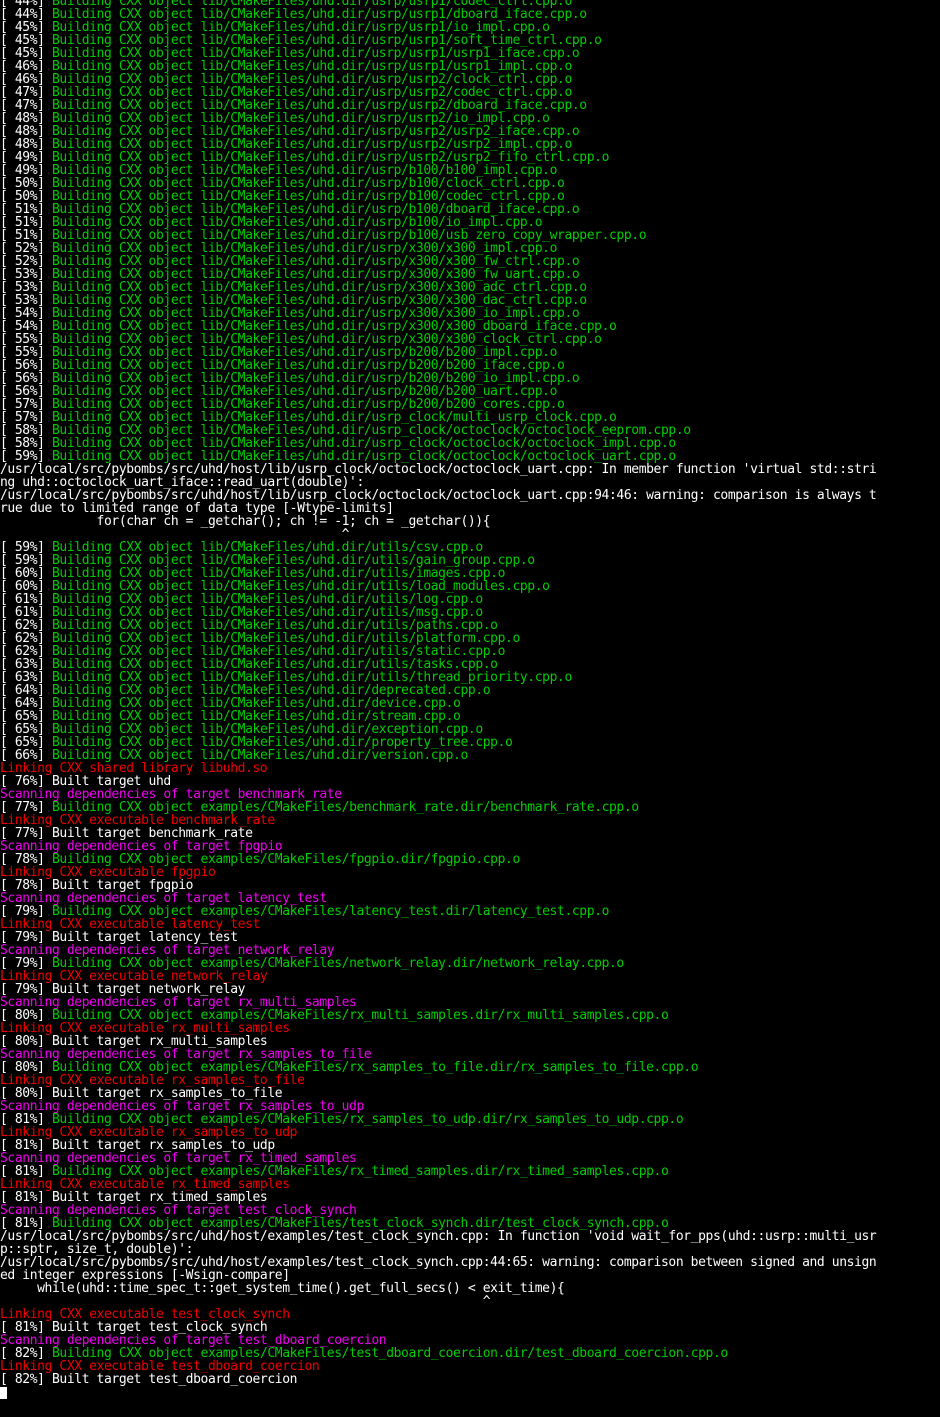  Describe the element at coordinates (137, 1145) in the screenshot. I see `line-text: [ 81%] Built target rx_samples_to_udp` at that location.